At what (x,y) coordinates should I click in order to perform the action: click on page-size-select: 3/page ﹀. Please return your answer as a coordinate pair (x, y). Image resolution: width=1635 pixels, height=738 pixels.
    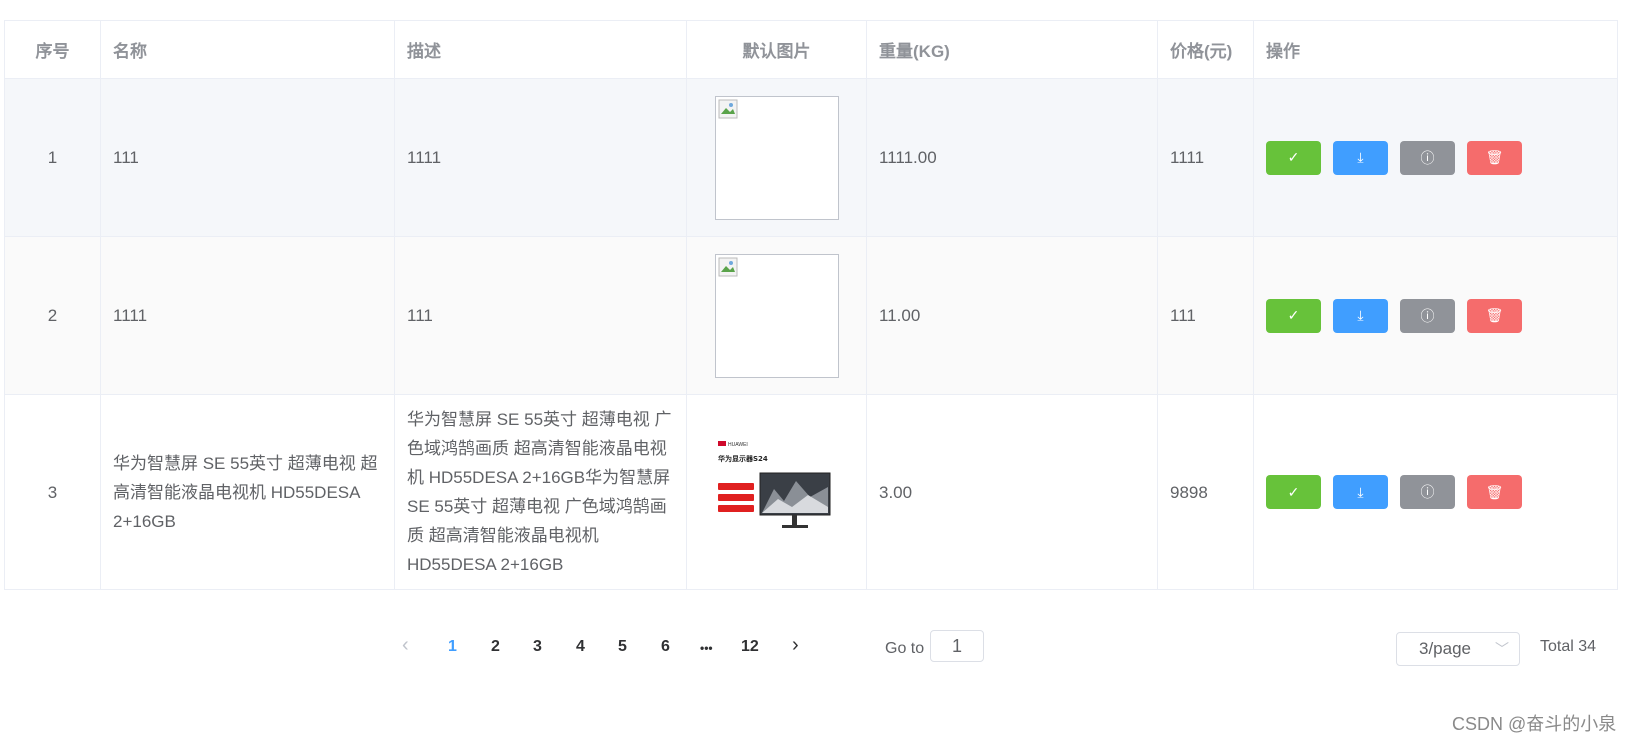
    Looking at the image, I should click on (1458, 649).